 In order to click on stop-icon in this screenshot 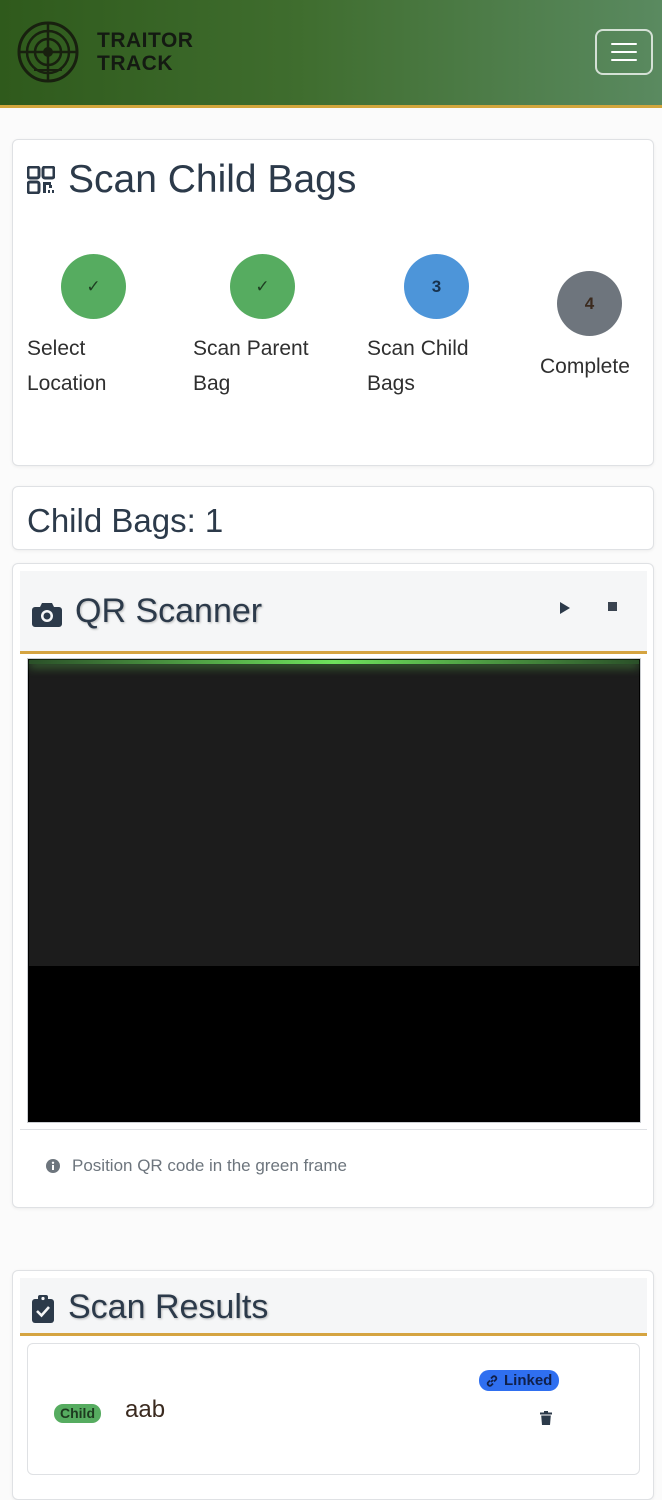, I will do `click(612, 606)`.